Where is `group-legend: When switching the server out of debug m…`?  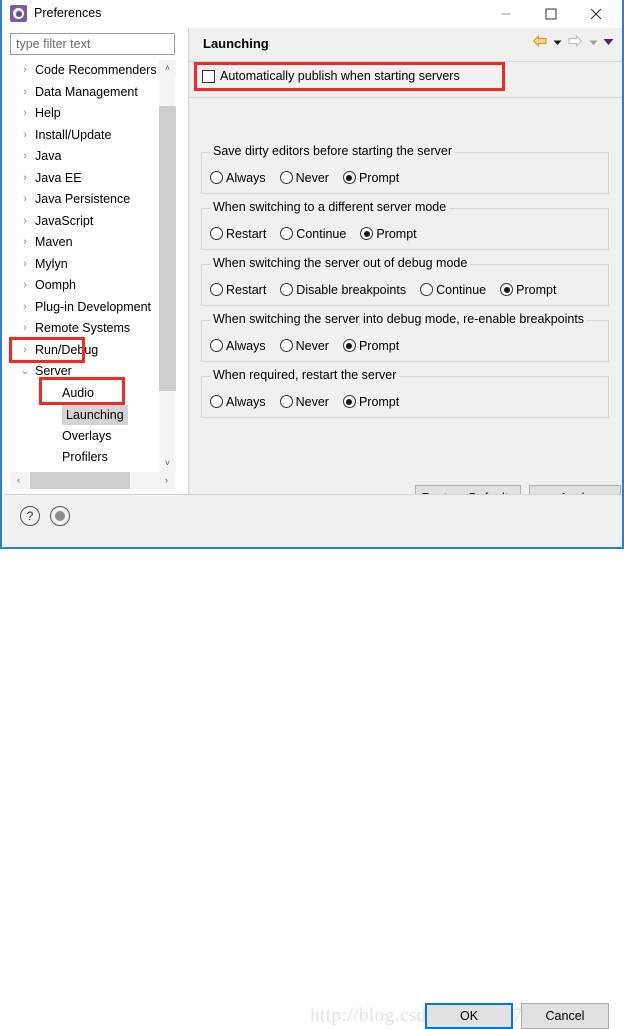
group-legend: When switching the server out of debug m… is located at coordinates (340, 263).